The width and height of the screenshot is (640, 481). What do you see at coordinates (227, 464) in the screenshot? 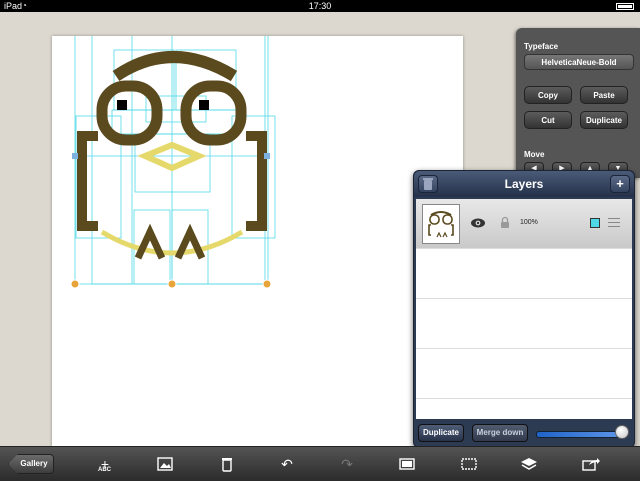
I see `trash-icon` at bounding box center [227, 464].